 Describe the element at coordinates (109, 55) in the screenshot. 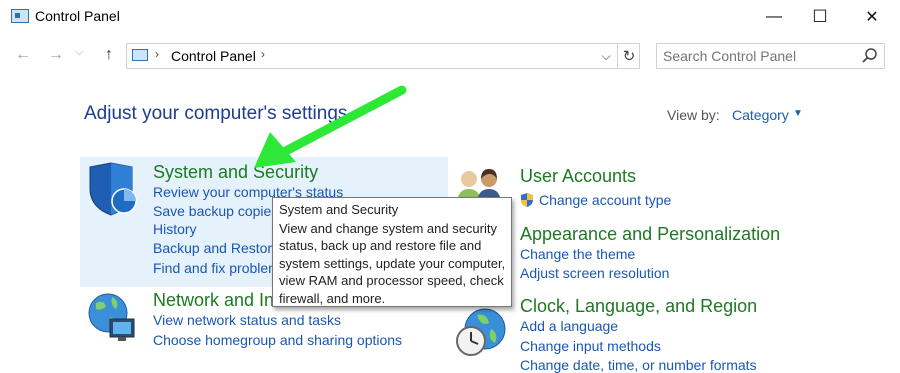

I see `up-button: ↑` at that location.